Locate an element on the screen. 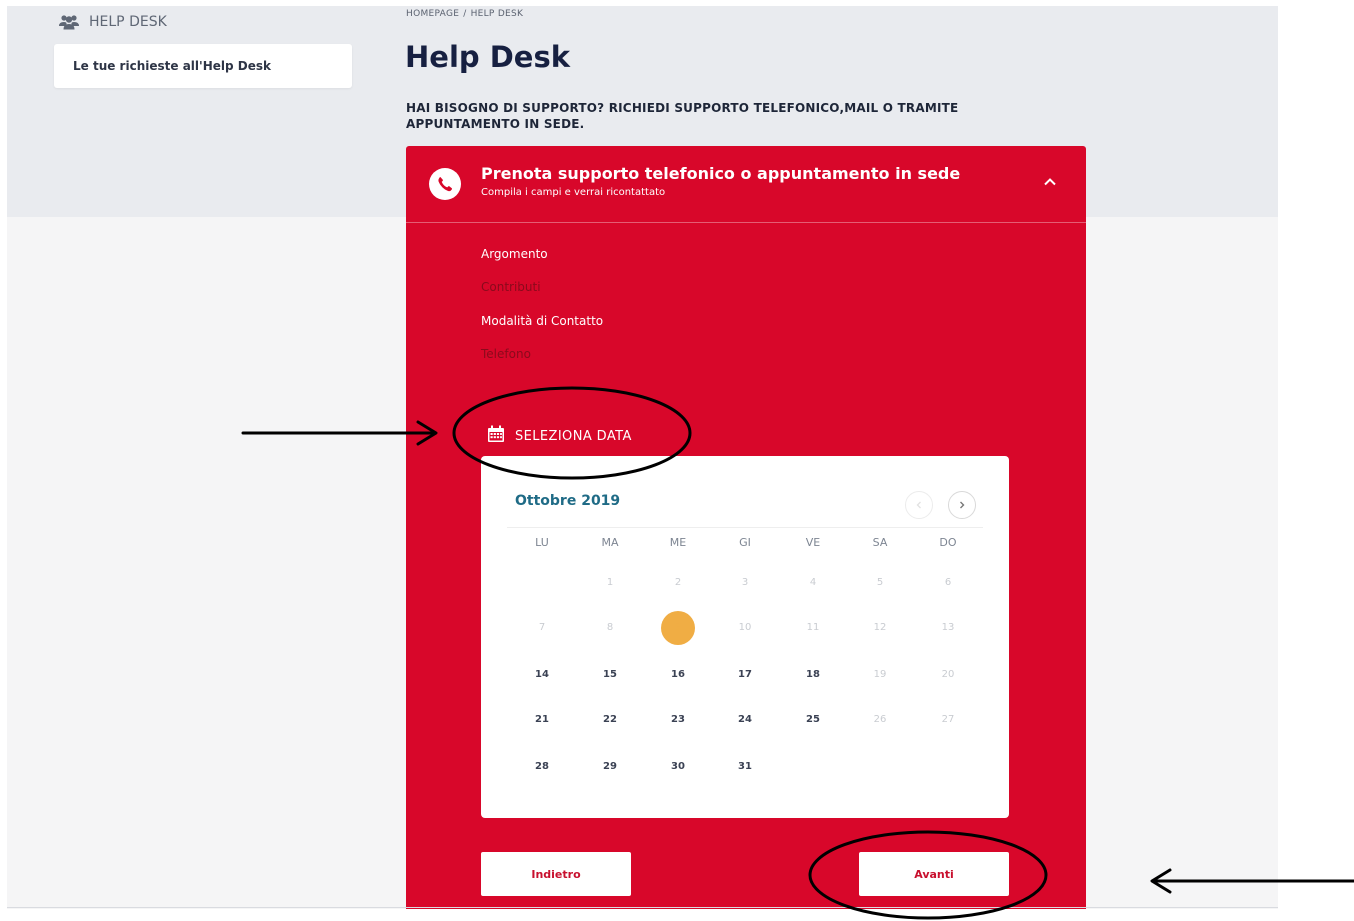 The image size is (1354, 921). calendar-day: 22 is located at coordinates (610, 719).